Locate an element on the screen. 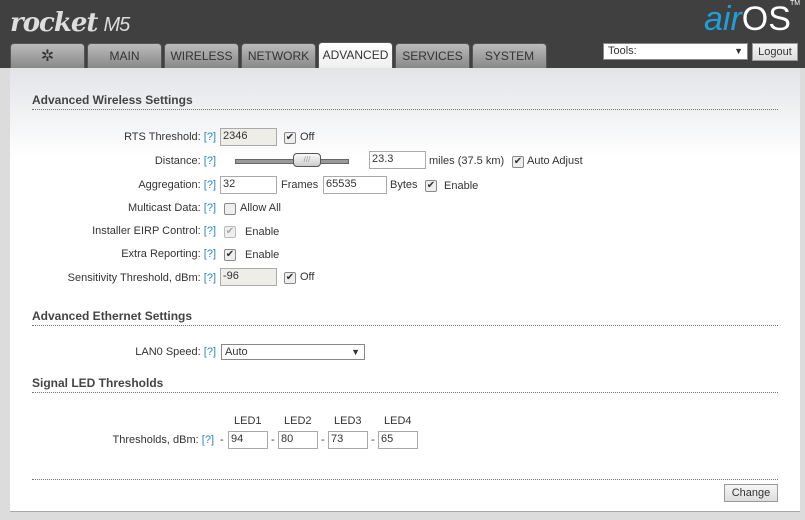 The image size is (805, 520). bytes-label: Bytes is located at coordinates (404, 185).